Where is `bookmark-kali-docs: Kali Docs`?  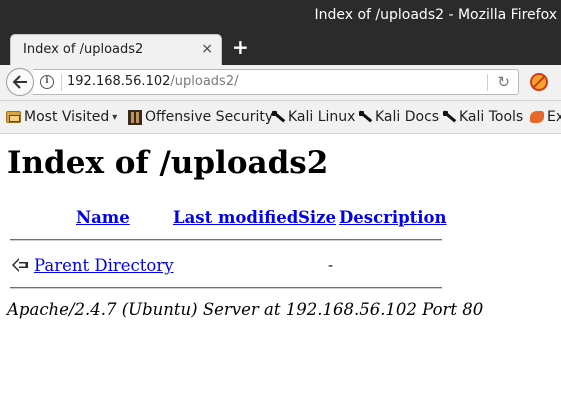
bookmark-kali-docs: Kali Docs is located at coordinates (398, 117).